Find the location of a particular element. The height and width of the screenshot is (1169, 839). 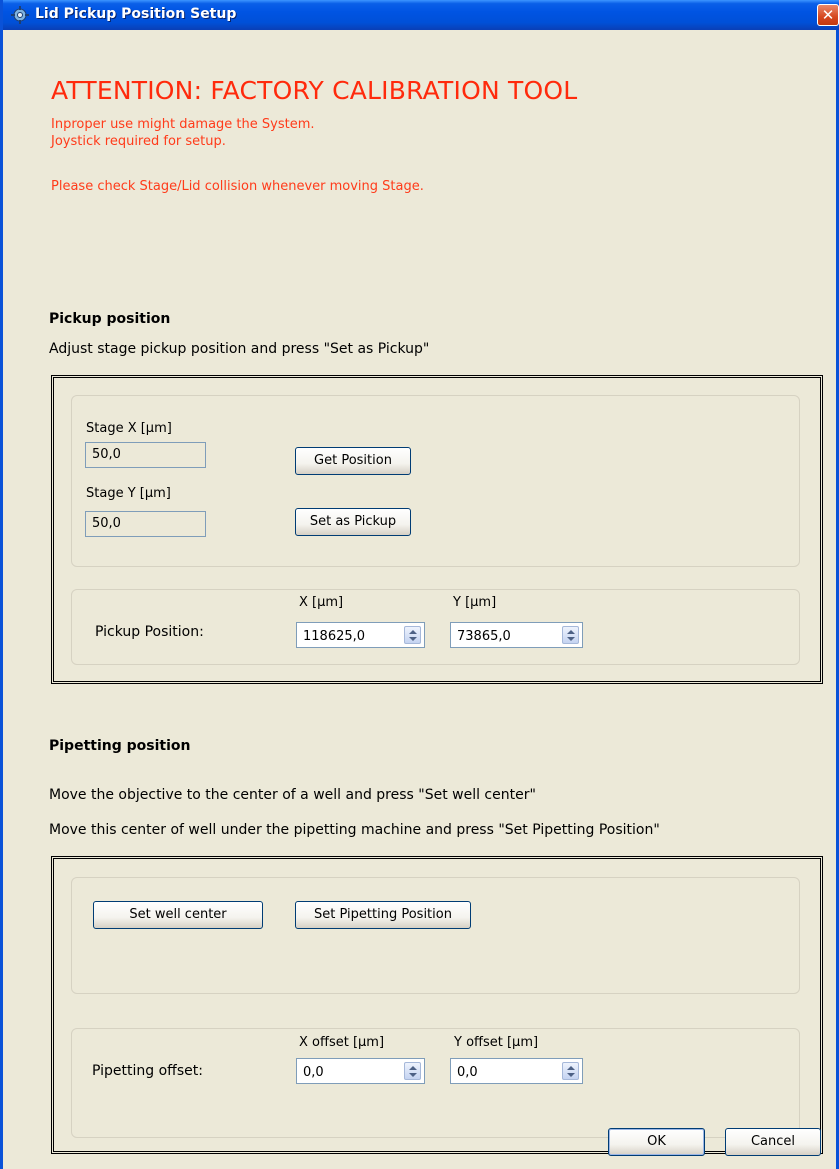

y-offset-spinbox: 0,0 is located at coordinates (516, 1071).